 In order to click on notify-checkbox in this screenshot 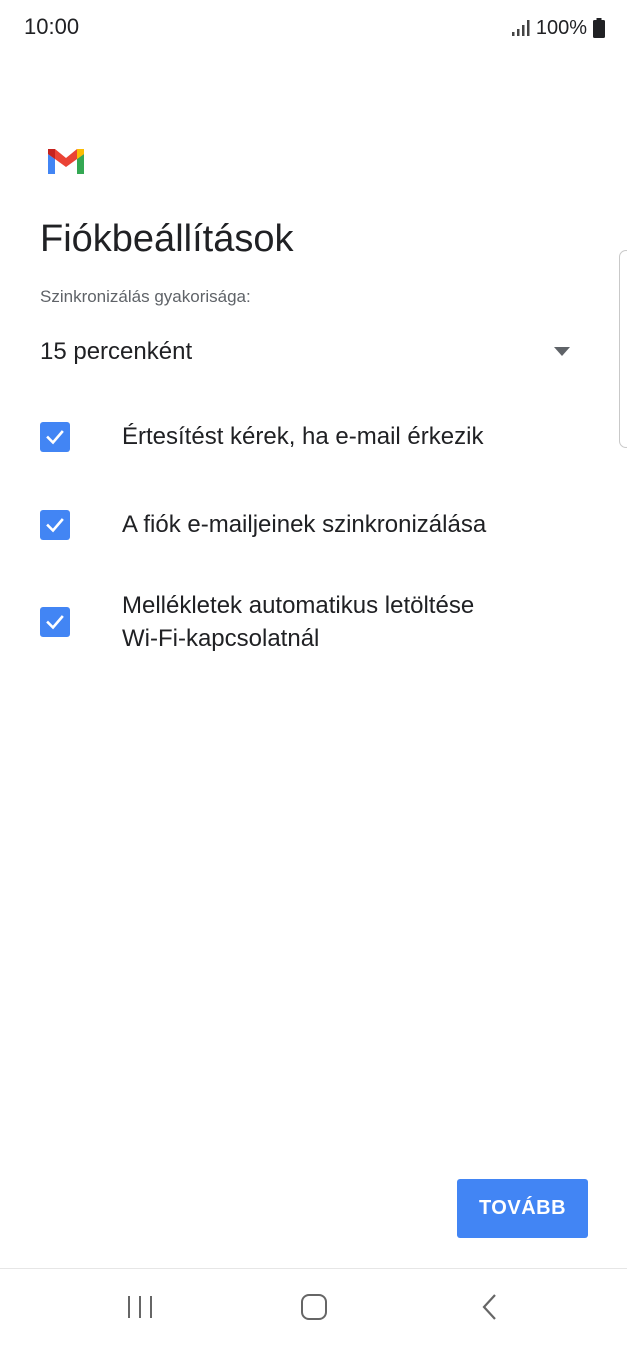, I will do `click(55, 436)`.